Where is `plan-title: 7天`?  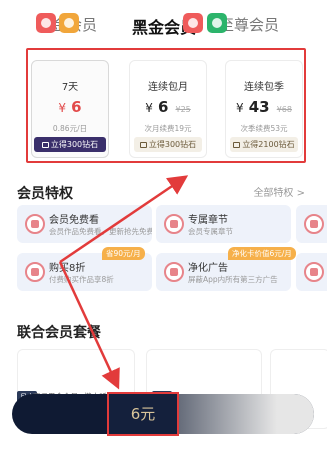 plan-title: 7天 is located at coordinates (70, 87).